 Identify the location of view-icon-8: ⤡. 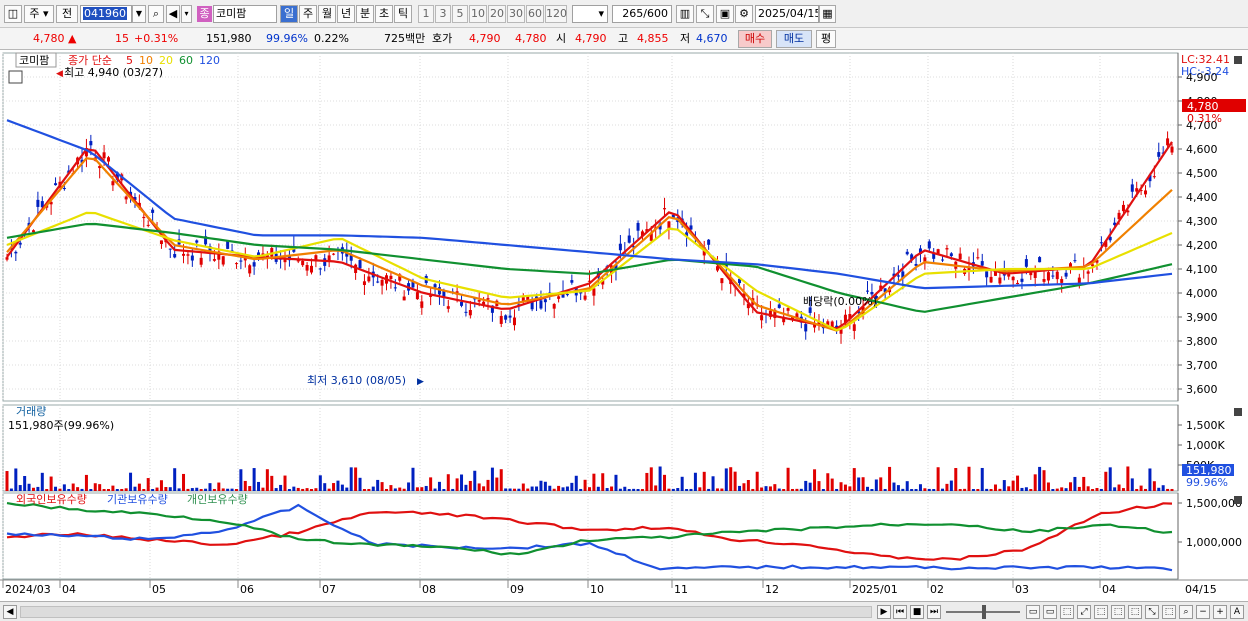
(1152, 612).